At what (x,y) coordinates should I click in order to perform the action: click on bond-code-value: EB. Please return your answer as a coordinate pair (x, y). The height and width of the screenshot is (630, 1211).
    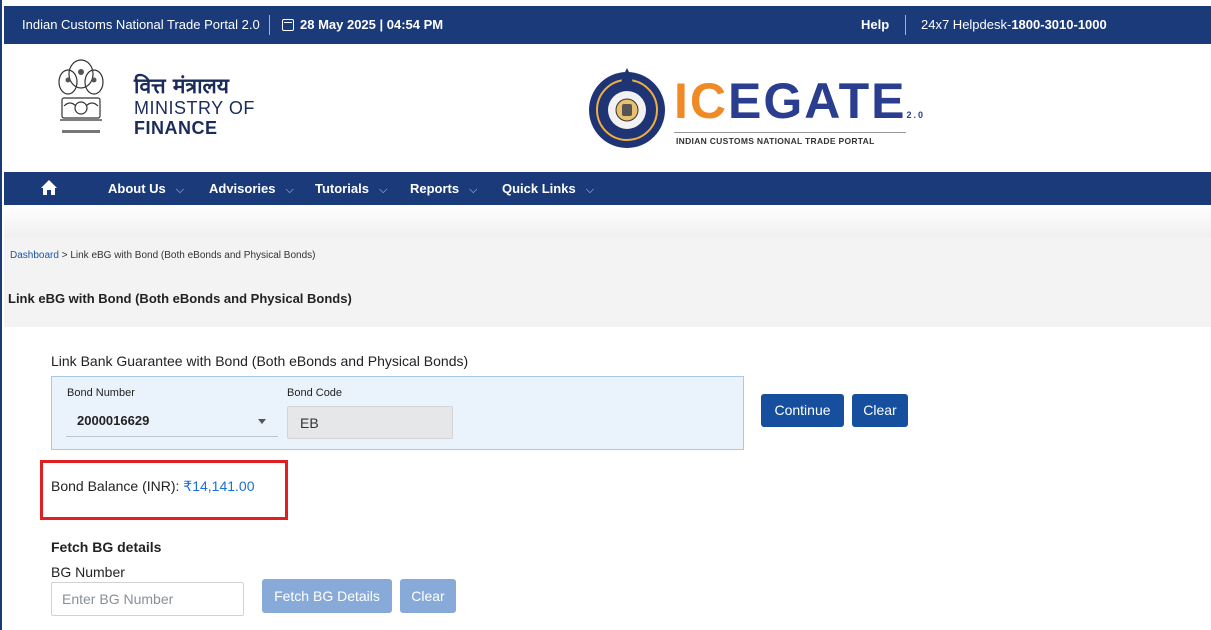
    Looking at the image, I should click on (309, 423).